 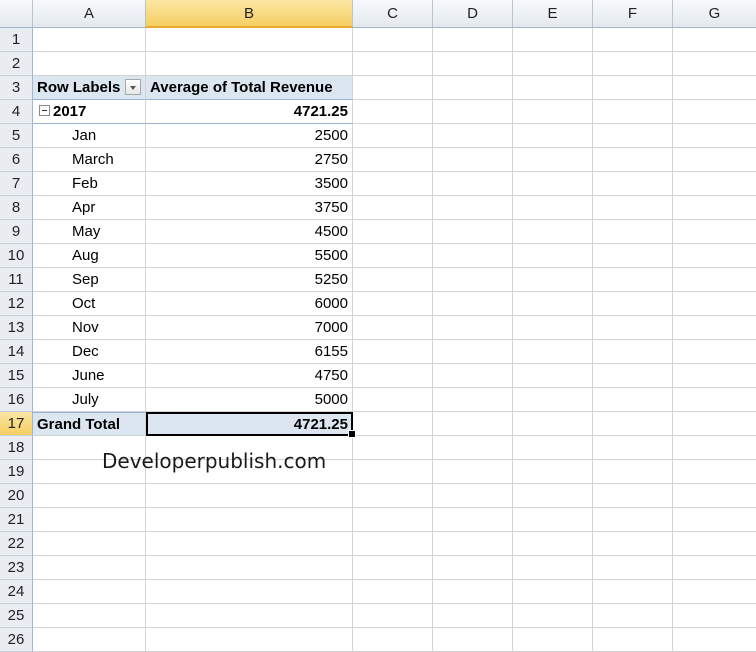 I want to click on row-header: 19, so click(x=16, y=472).